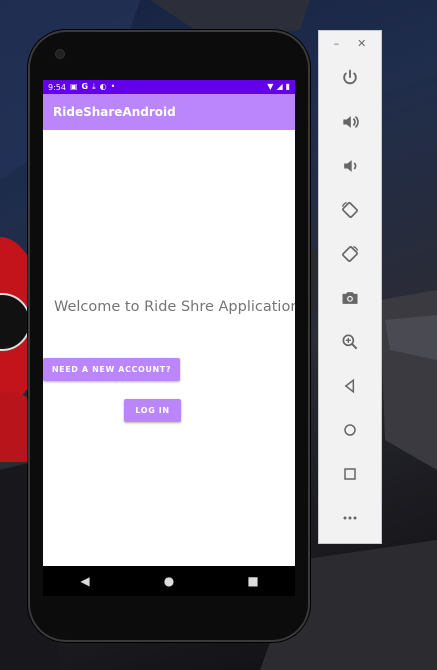  Describe the element at coordinates (350, 78) in the screenshot. I see `power-icon` at that location.